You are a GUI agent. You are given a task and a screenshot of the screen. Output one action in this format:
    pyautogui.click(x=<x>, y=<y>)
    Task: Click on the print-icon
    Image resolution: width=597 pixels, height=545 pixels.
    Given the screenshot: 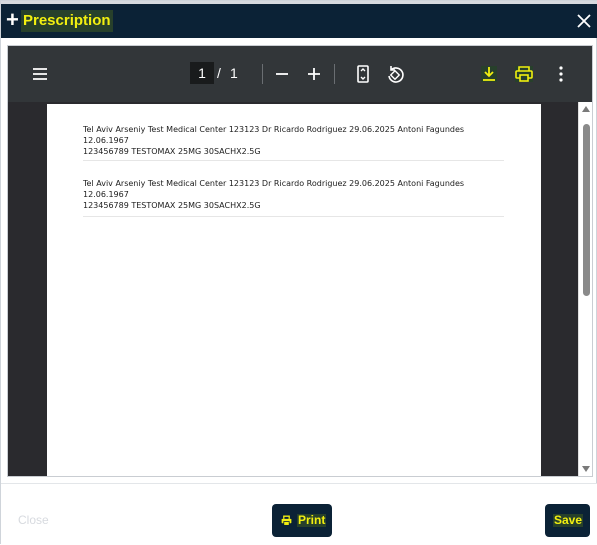 What is the action you would take?
    pyautogui.click(x=524, y=74)
    